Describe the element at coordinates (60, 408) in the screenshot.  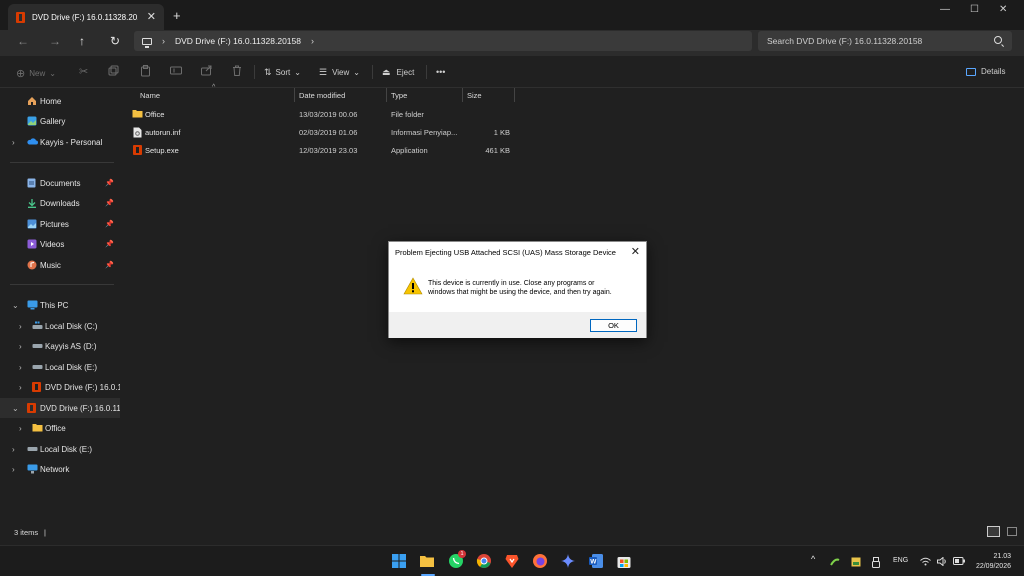
I see `sidebar-item-dvd-drive-expanded: ⌄ DVD Drive (F:) 16.0.11328.20158` at that location.